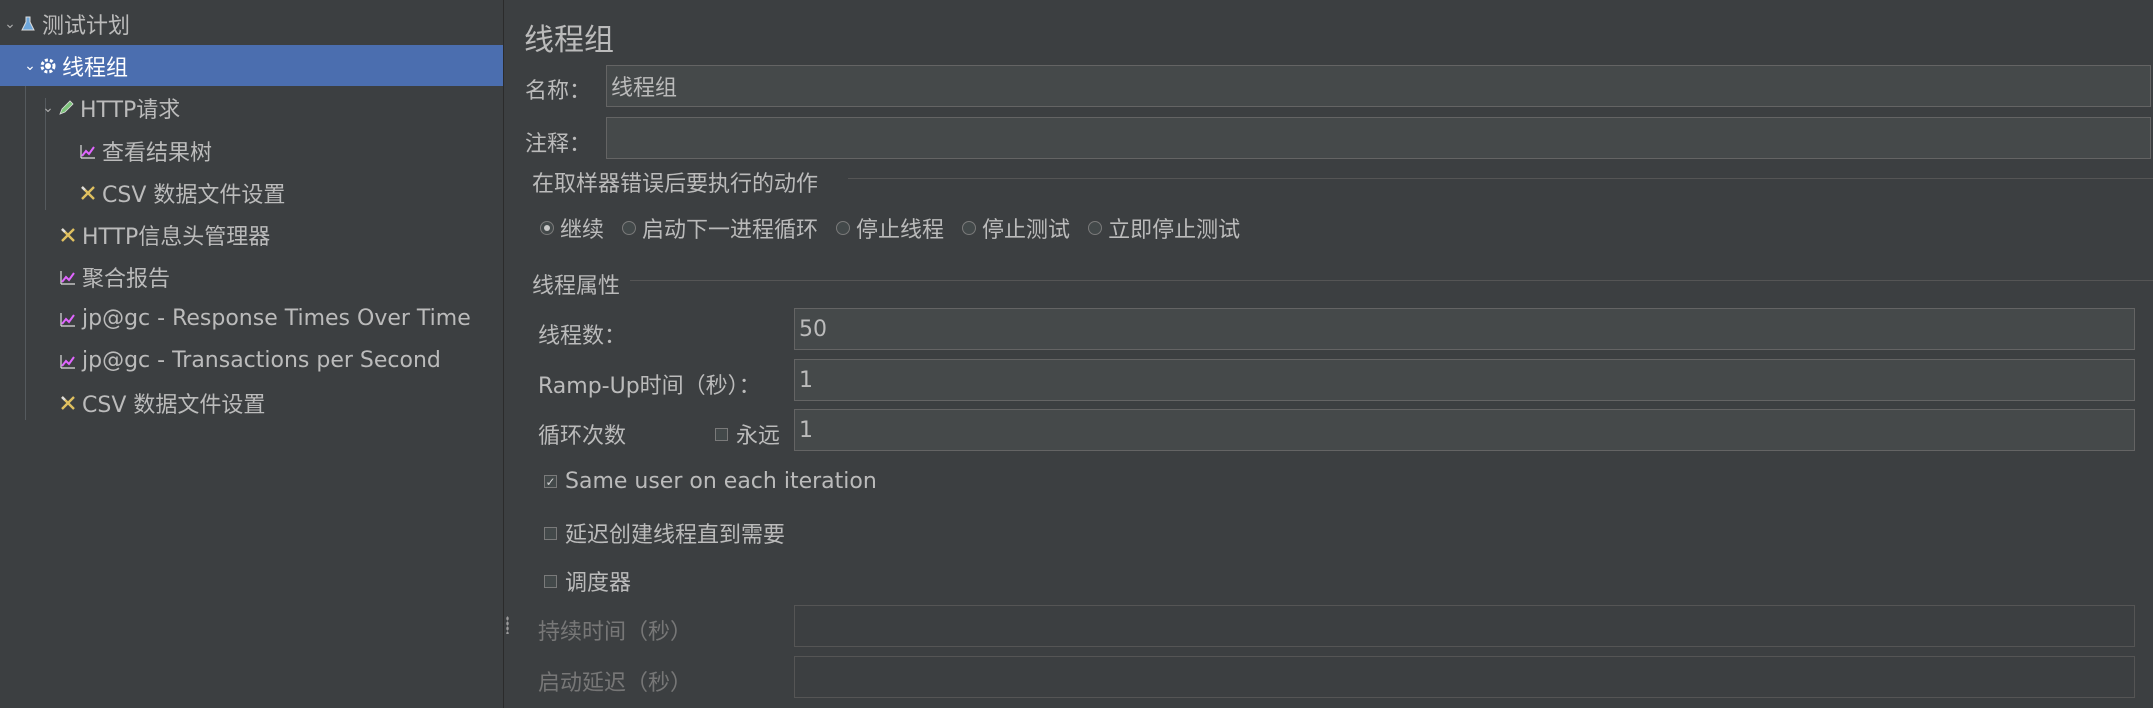 The width and height of the screenshot is (2153, 708). I want to click on gear-icon, so click(48, 66).